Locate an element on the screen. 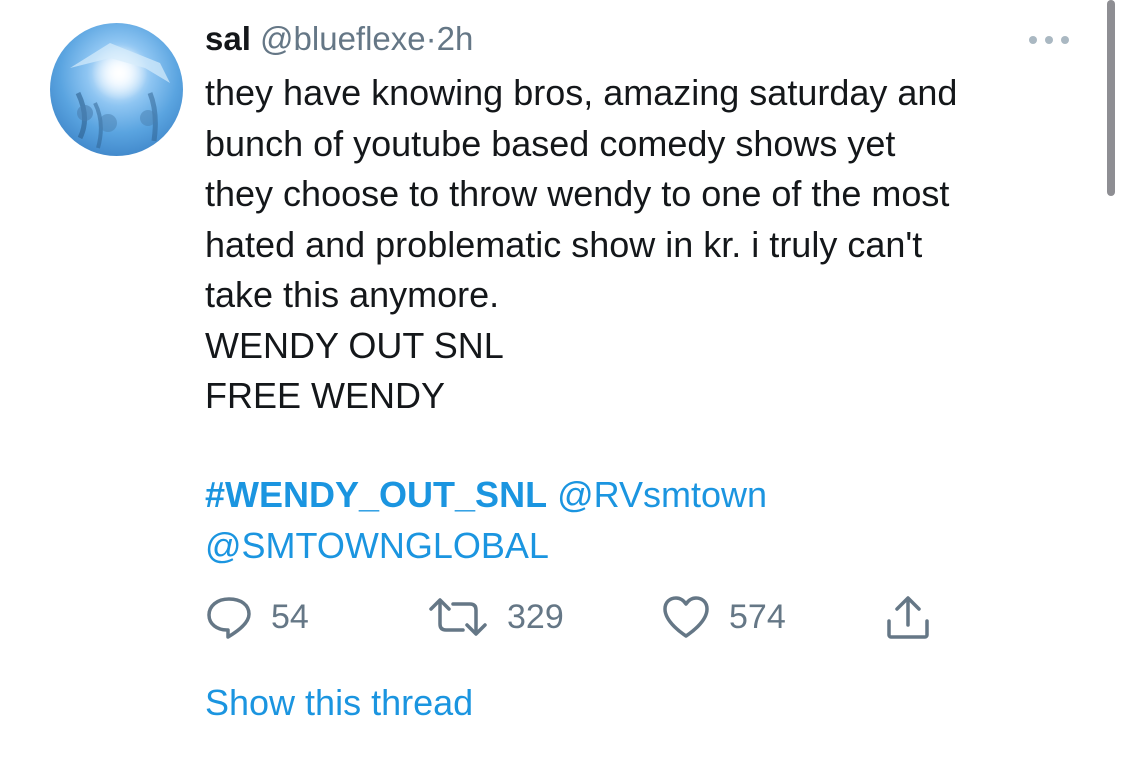  avatar is located at coordinates (116, 89).